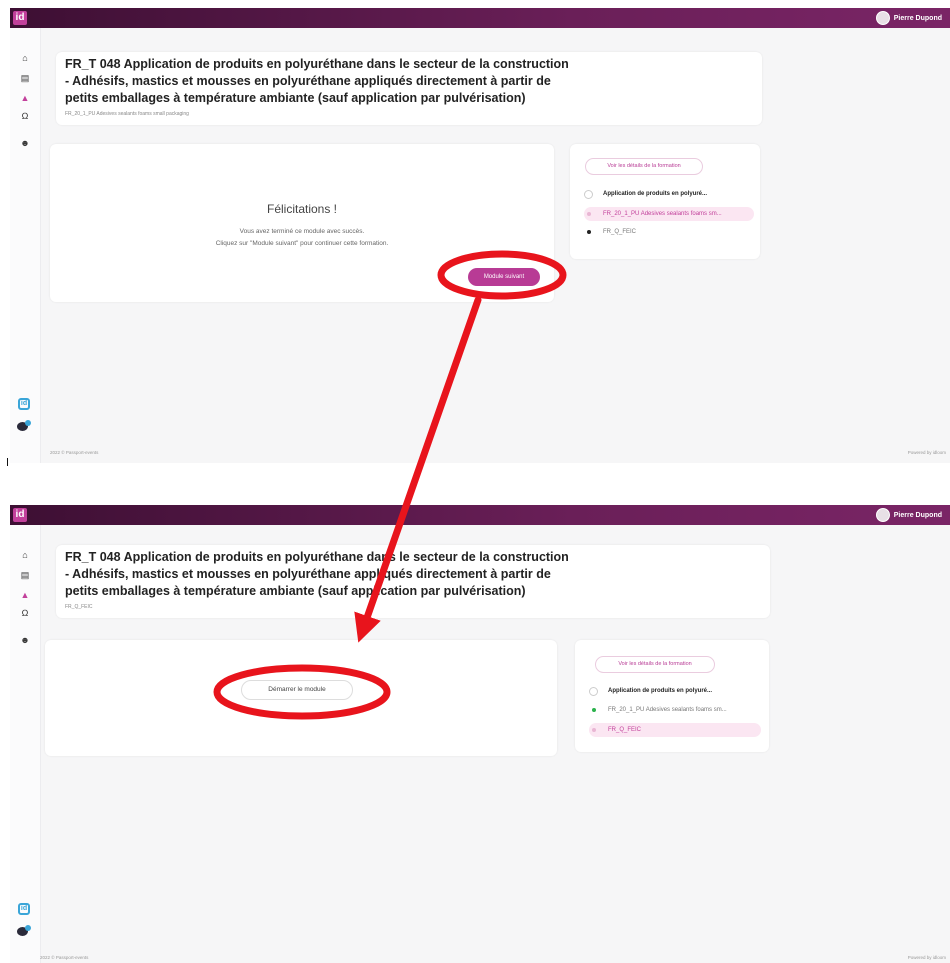 This screenshot has width=950, height=963. Describe the element at coordinates (7, 462) in the screenshot. I see `text-cursor` at that location.